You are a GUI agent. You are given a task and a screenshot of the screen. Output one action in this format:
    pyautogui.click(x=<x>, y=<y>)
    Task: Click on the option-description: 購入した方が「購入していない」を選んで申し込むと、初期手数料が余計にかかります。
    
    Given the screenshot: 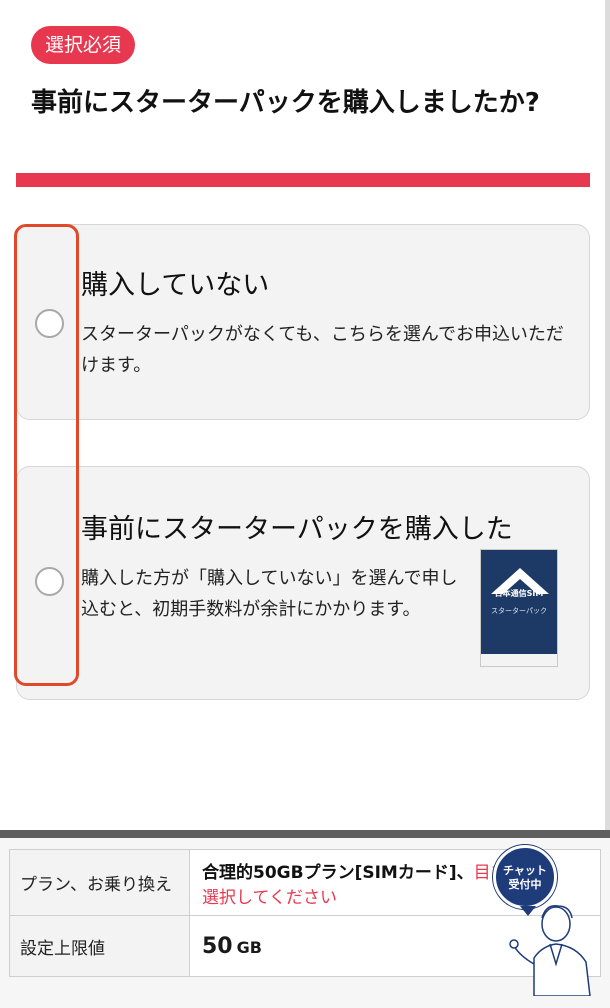 What is the action you would take?
    pyautogui.click(x=269, y=594)
    